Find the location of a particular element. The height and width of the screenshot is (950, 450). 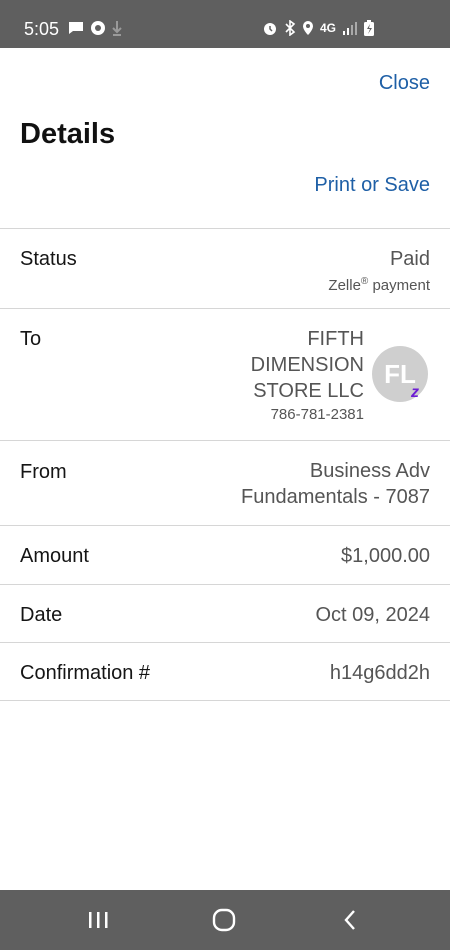

recent-apps-button is located at coordinates (98, 920).